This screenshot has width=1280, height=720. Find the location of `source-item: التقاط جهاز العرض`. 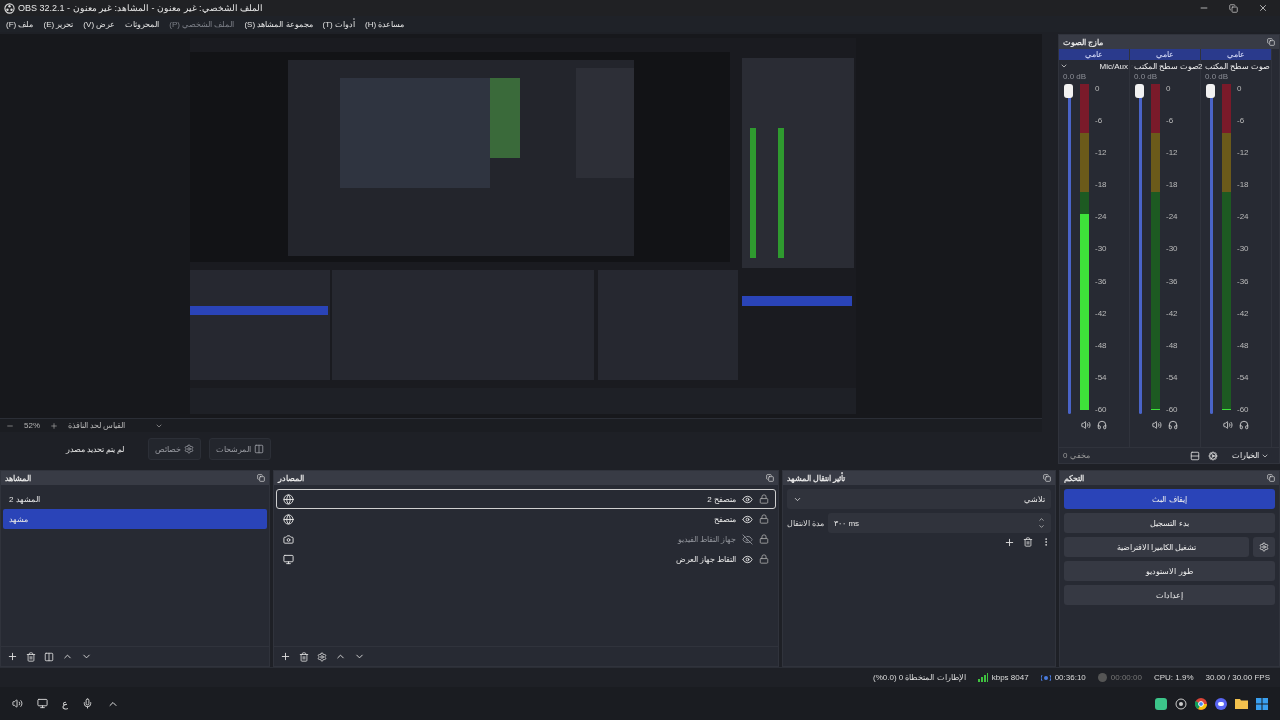

source-item: التقاط جهاز العرض is located at coordinates (526, 559).